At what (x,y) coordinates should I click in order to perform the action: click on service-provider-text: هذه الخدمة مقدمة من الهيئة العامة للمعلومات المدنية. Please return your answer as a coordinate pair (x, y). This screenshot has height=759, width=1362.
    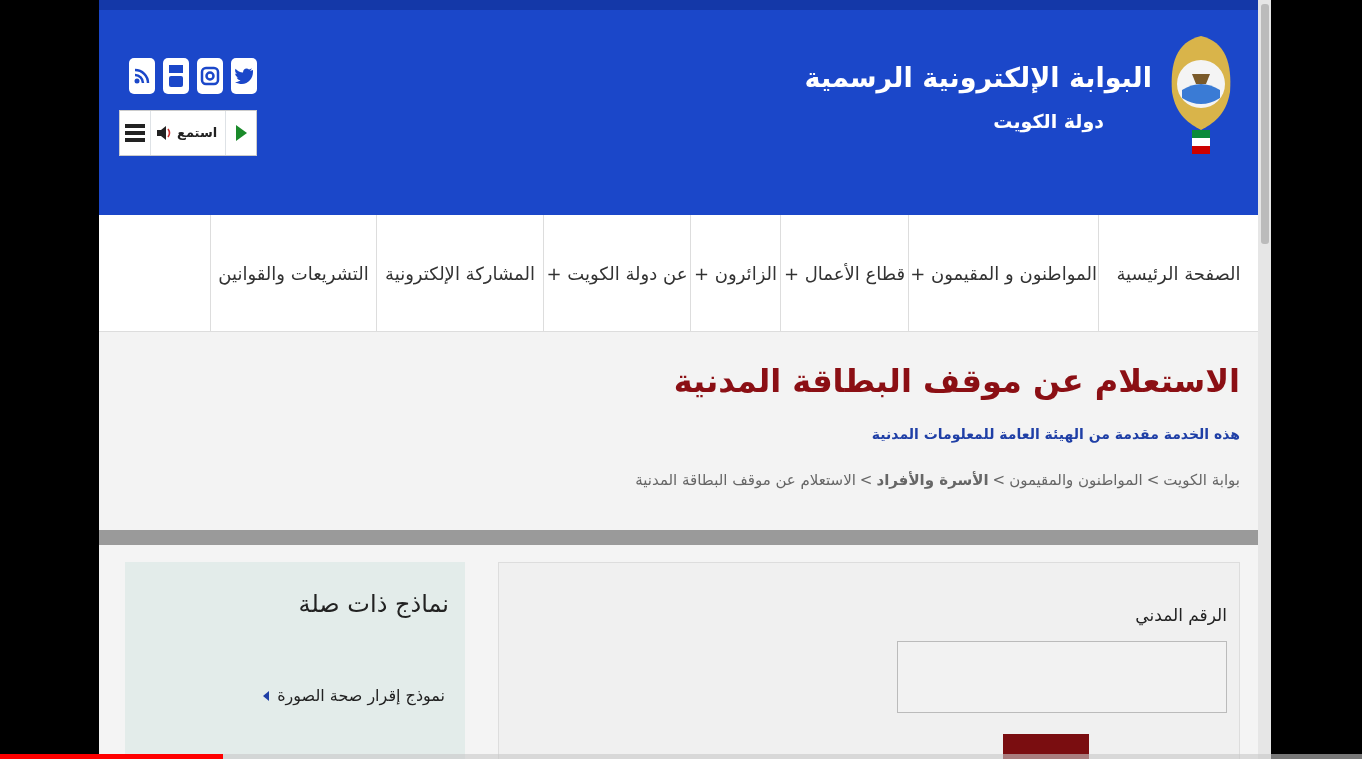
    Looking at the image, I should click on (1055, 435).